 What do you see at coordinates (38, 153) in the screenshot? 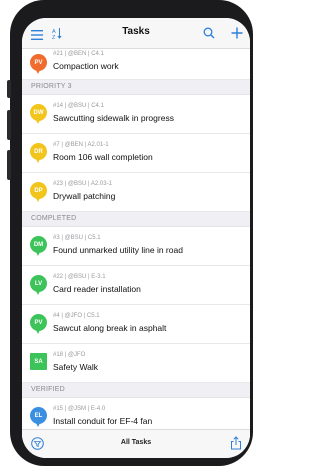
I see `task-pin-icon: DR` at bounding box center [38, 153].